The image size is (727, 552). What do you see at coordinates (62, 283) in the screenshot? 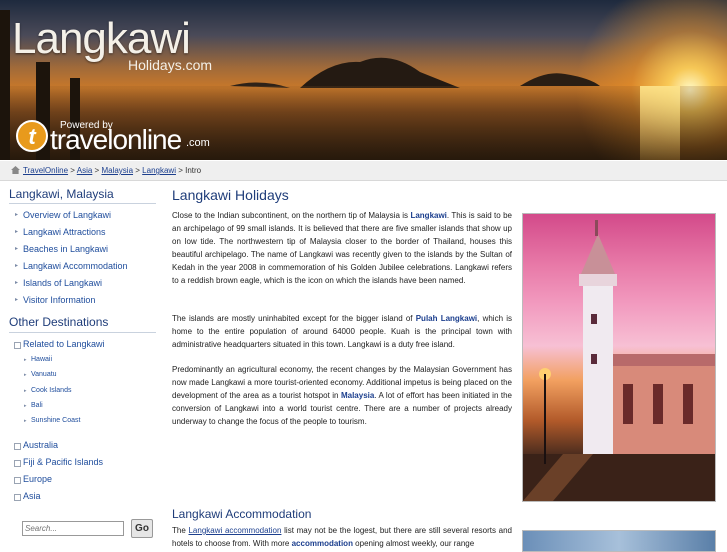
I see `sidebar-link-islands: Islands of Langkawi` at bounding box center [62, 283].